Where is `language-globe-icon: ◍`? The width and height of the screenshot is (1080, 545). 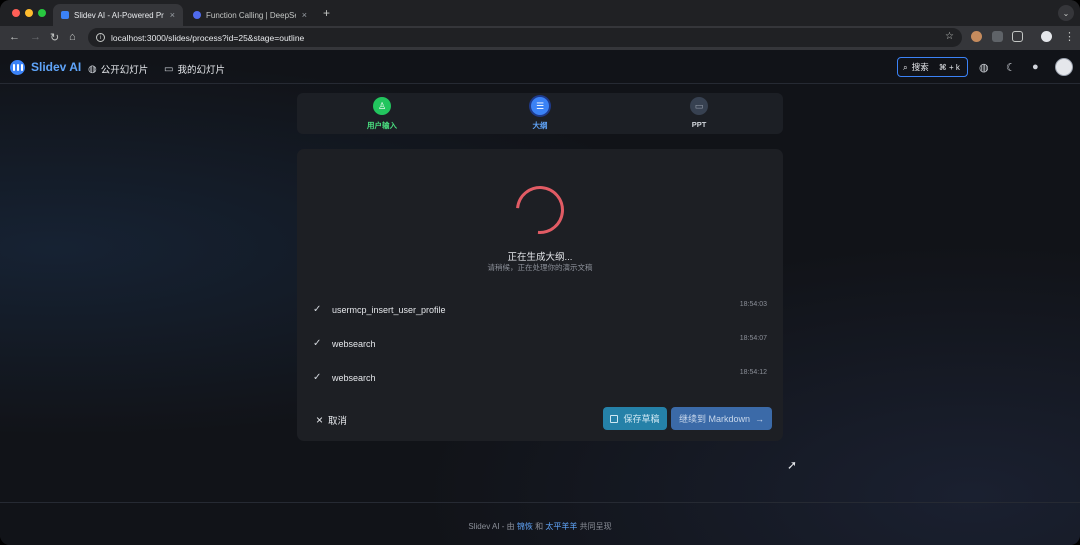 language-globe-icon: ◍ is located at coordinates (984, 67).